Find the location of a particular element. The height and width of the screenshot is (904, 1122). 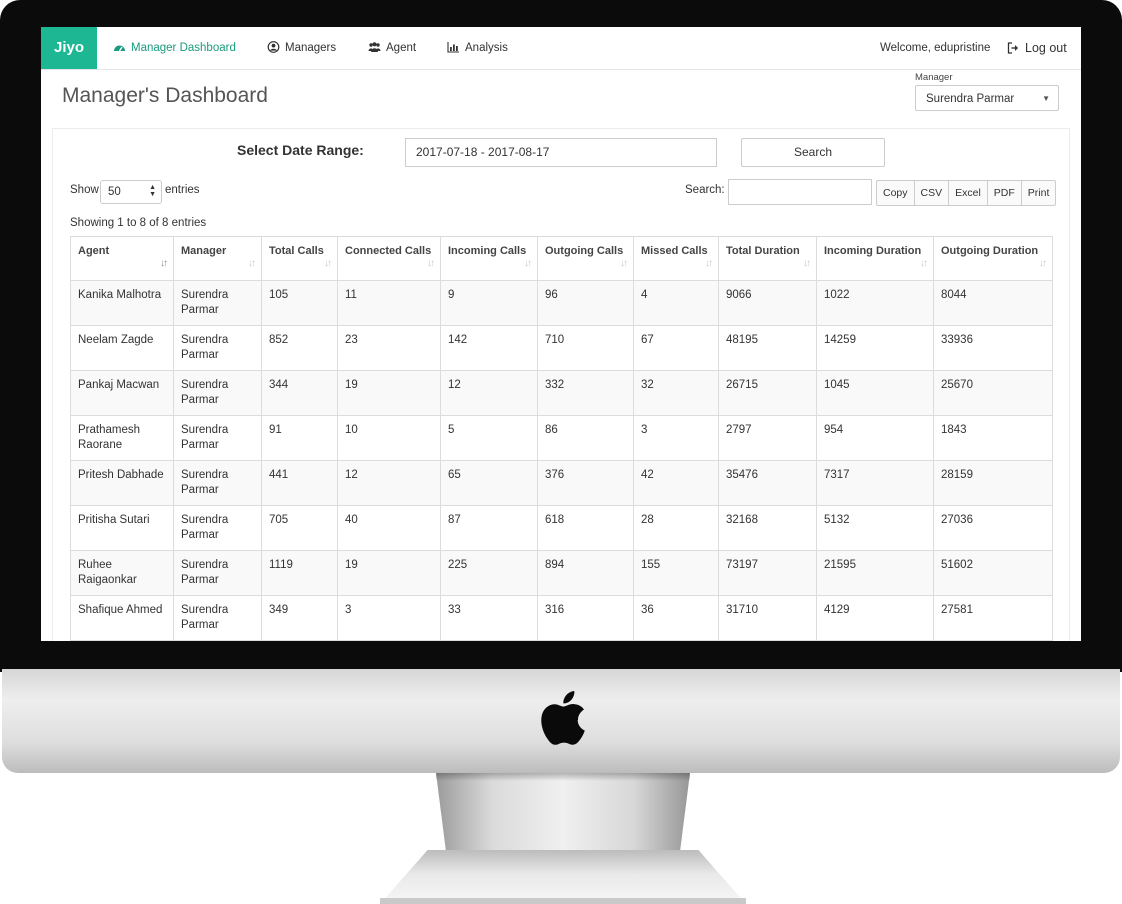

chevron-down-icon: ▼ is located at coordinates (1046, 98).